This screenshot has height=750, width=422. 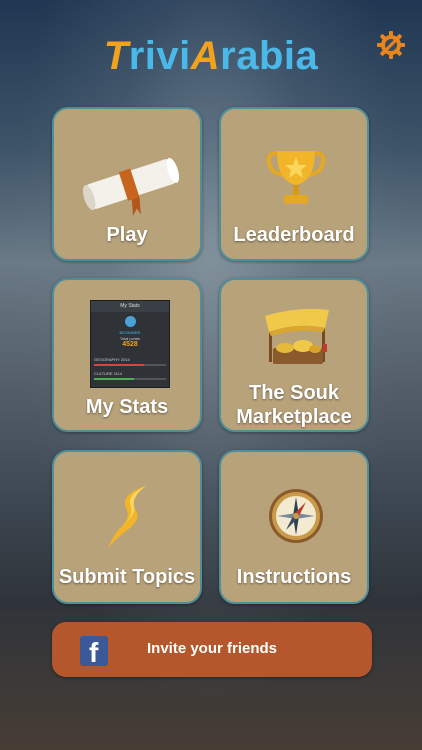 I want to click on play-label: Play, so click(x=127, y=235).